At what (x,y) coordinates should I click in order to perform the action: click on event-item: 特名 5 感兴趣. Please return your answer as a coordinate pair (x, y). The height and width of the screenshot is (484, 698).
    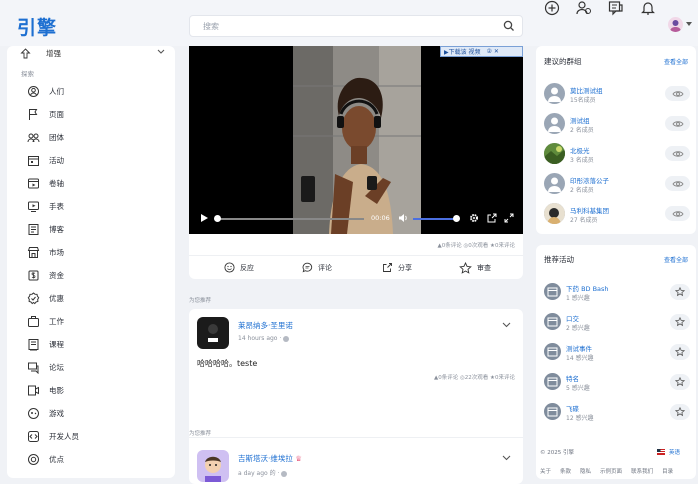
    Looking at the image, I should click on (617, 383).